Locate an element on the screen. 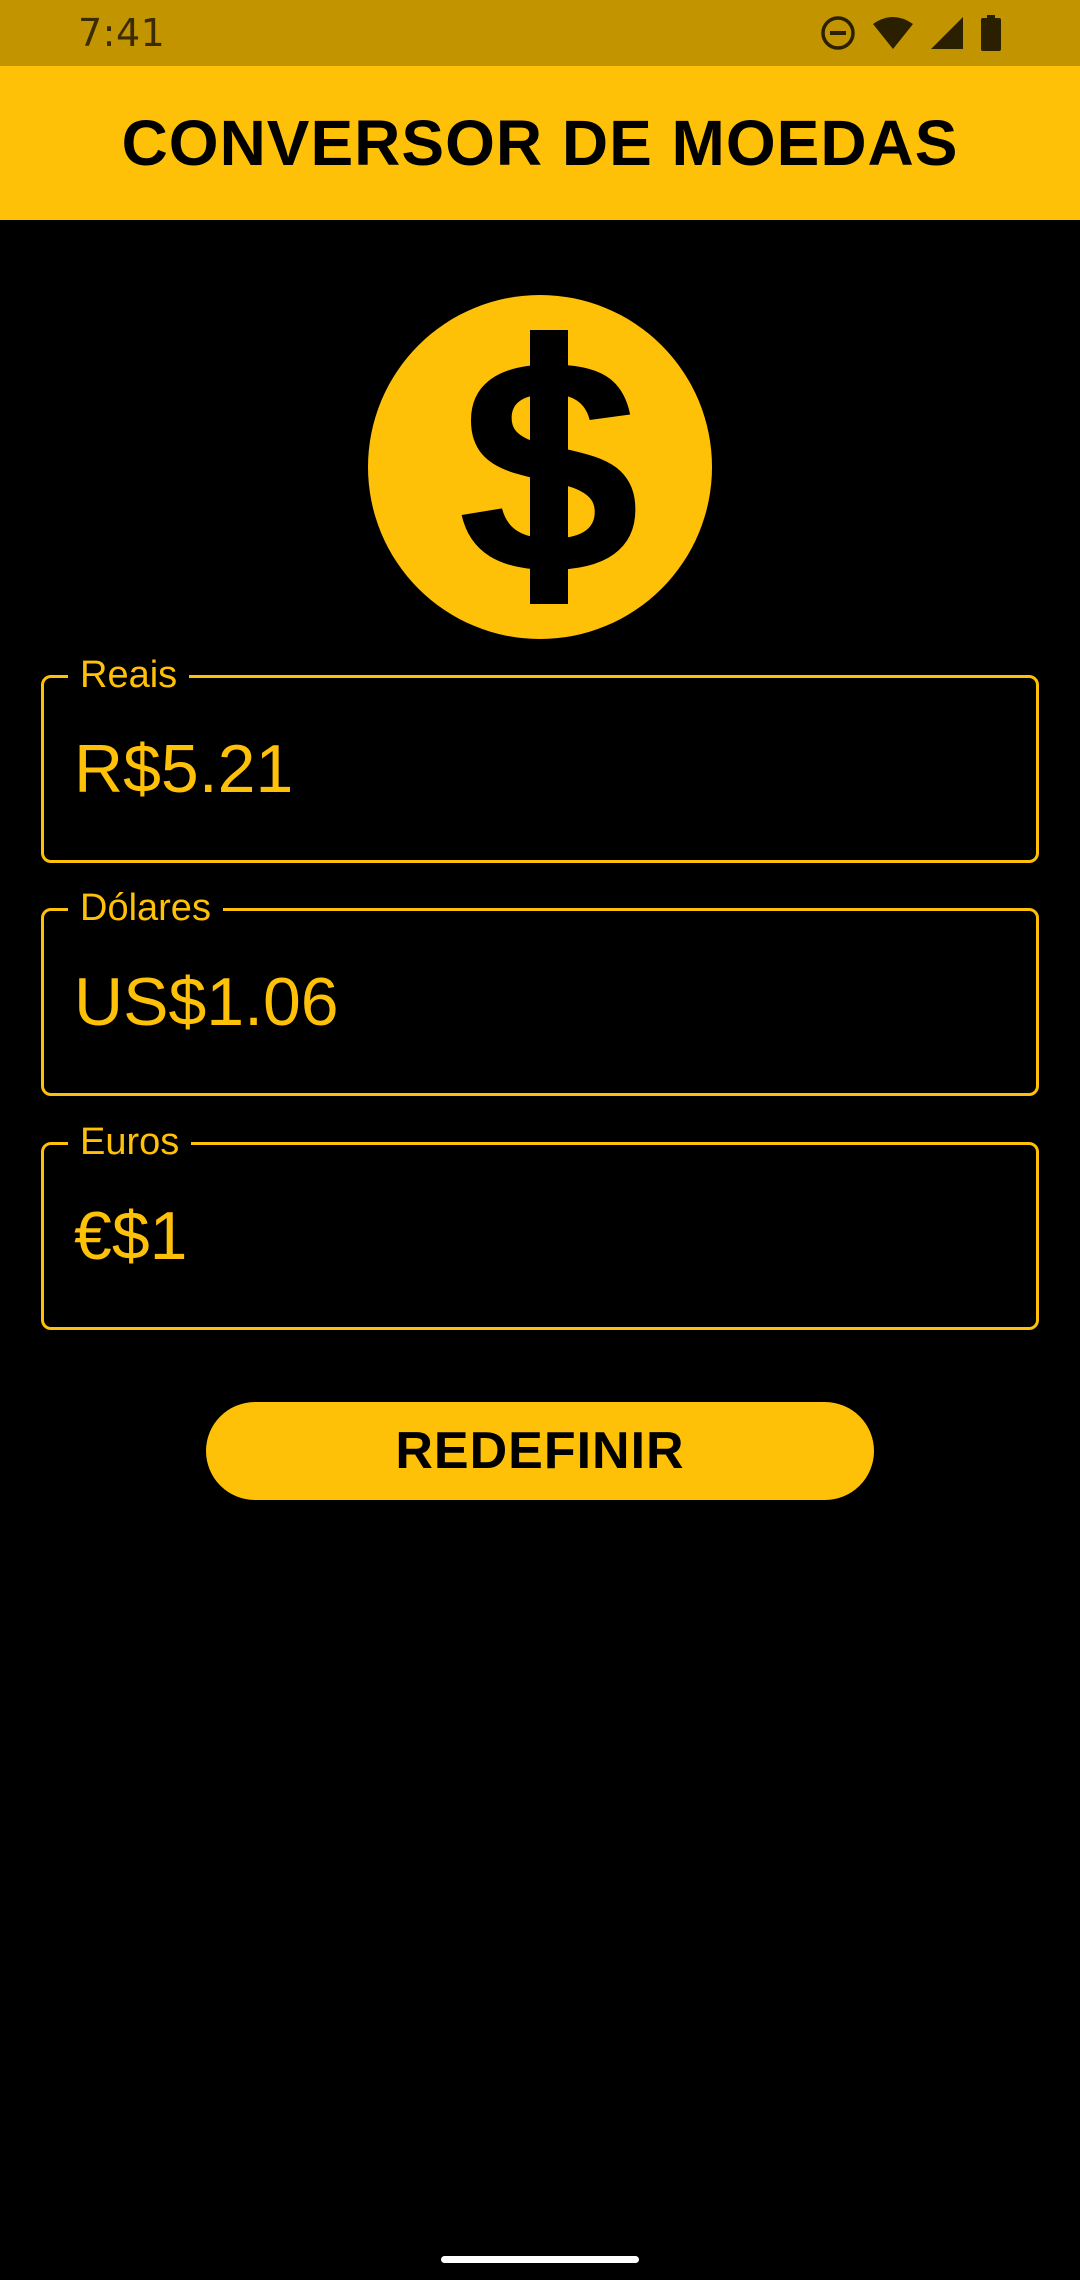  reais-field: Reais R$5.21 is located at coordinates (540, 758).